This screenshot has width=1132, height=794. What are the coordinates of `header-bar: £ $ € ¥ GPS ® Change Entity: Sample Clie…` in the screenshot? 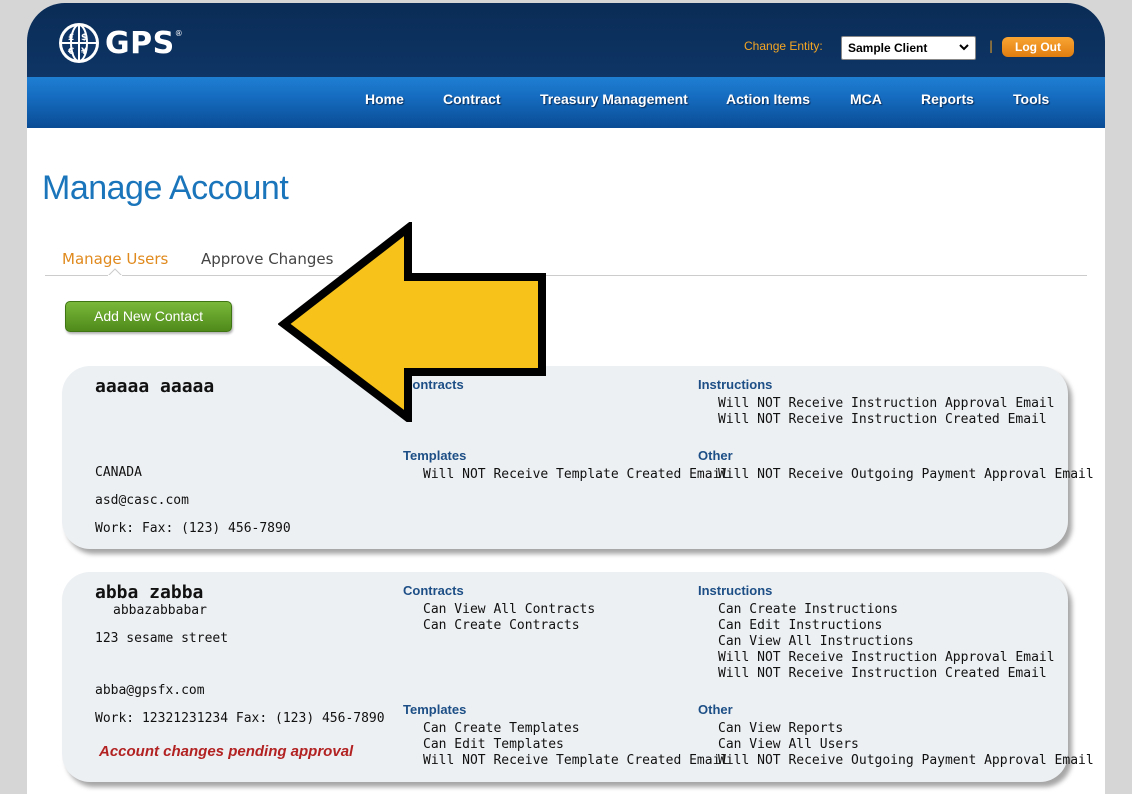 It's located at (566, 40).